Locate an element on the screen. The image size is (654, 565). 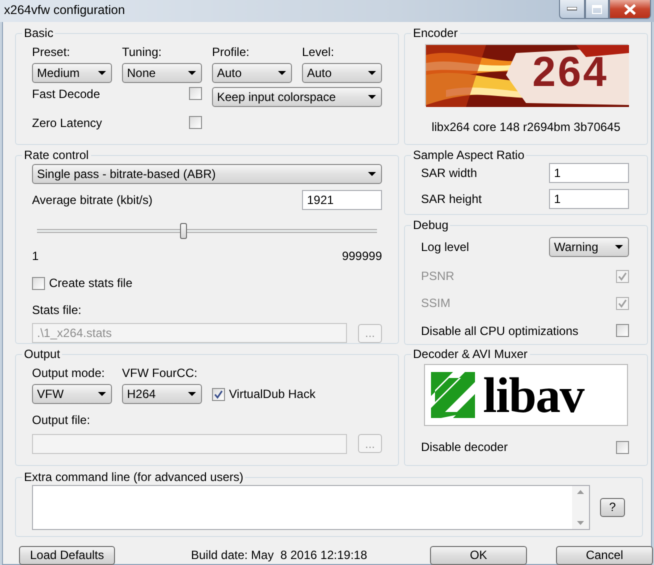
field-label: Log level is located at coordinates (445, 247).